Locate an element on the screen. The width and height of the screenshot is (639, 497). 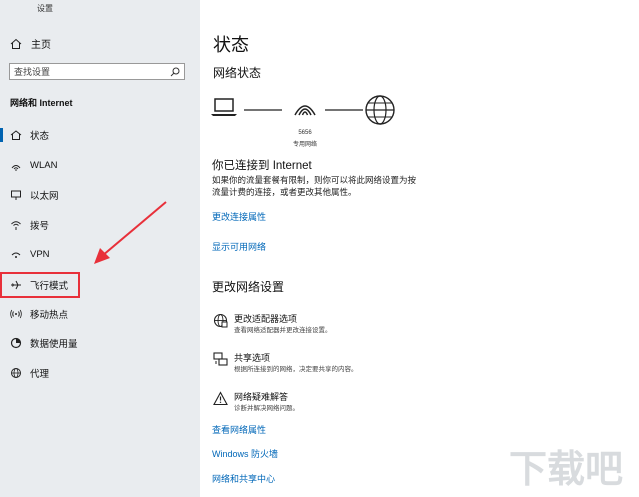
option-description: 诊断并解决网络问题。 is located at coordinates (266, 408).